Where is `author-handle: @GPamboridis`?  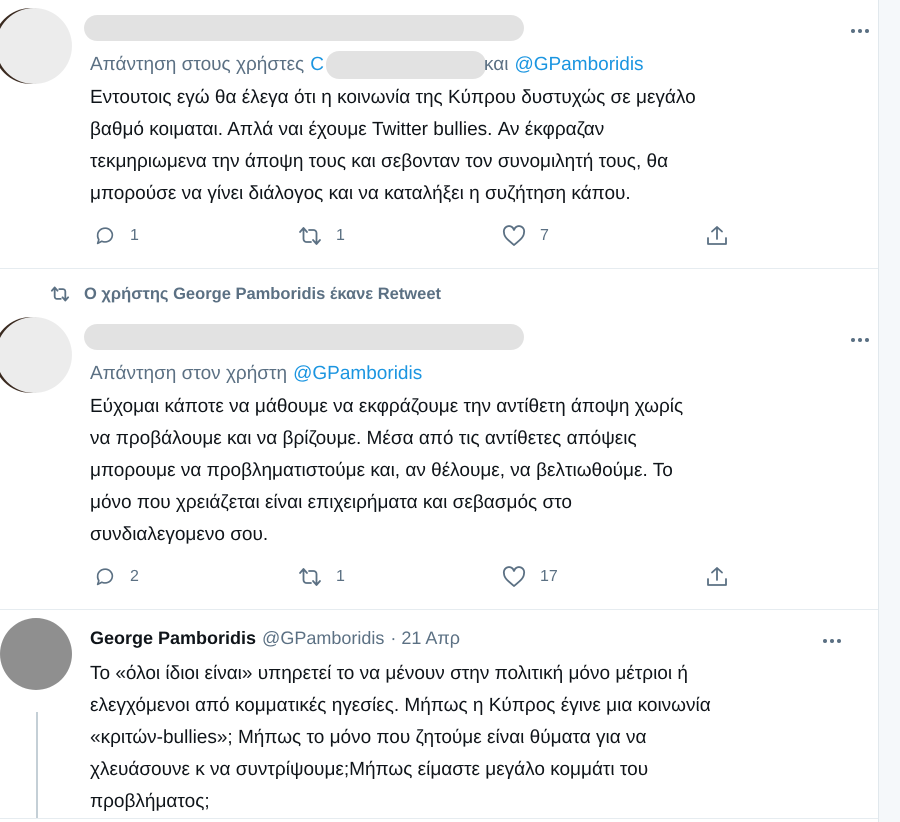 author-handle: @GPamboridis is located at coordinates (323, 638).